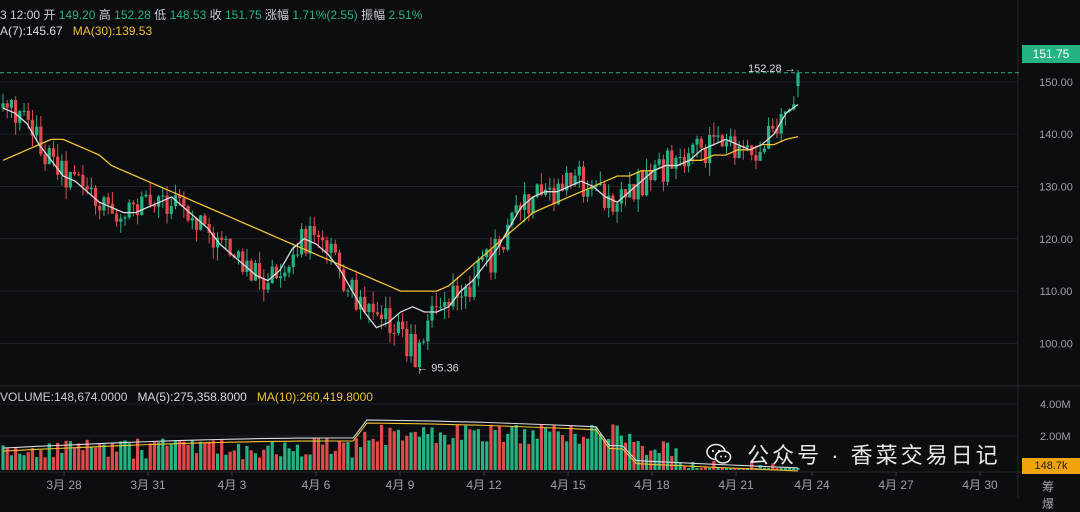  What do you see at coordinates (736, 485) in the screenshot?
I see `x-tick-label: 4月 21` at bounding box center [736, 485].